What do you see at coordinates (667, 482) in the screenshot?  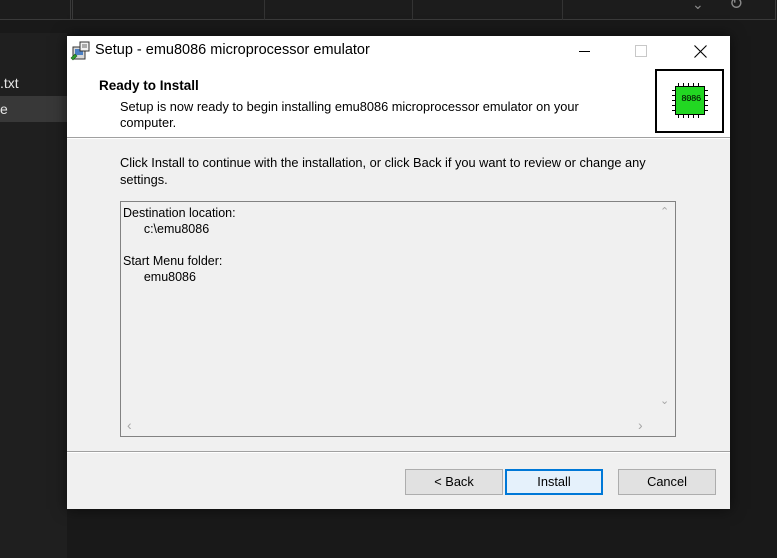 I see `cancel-button: Cancel` at bounding box center [667, 482].